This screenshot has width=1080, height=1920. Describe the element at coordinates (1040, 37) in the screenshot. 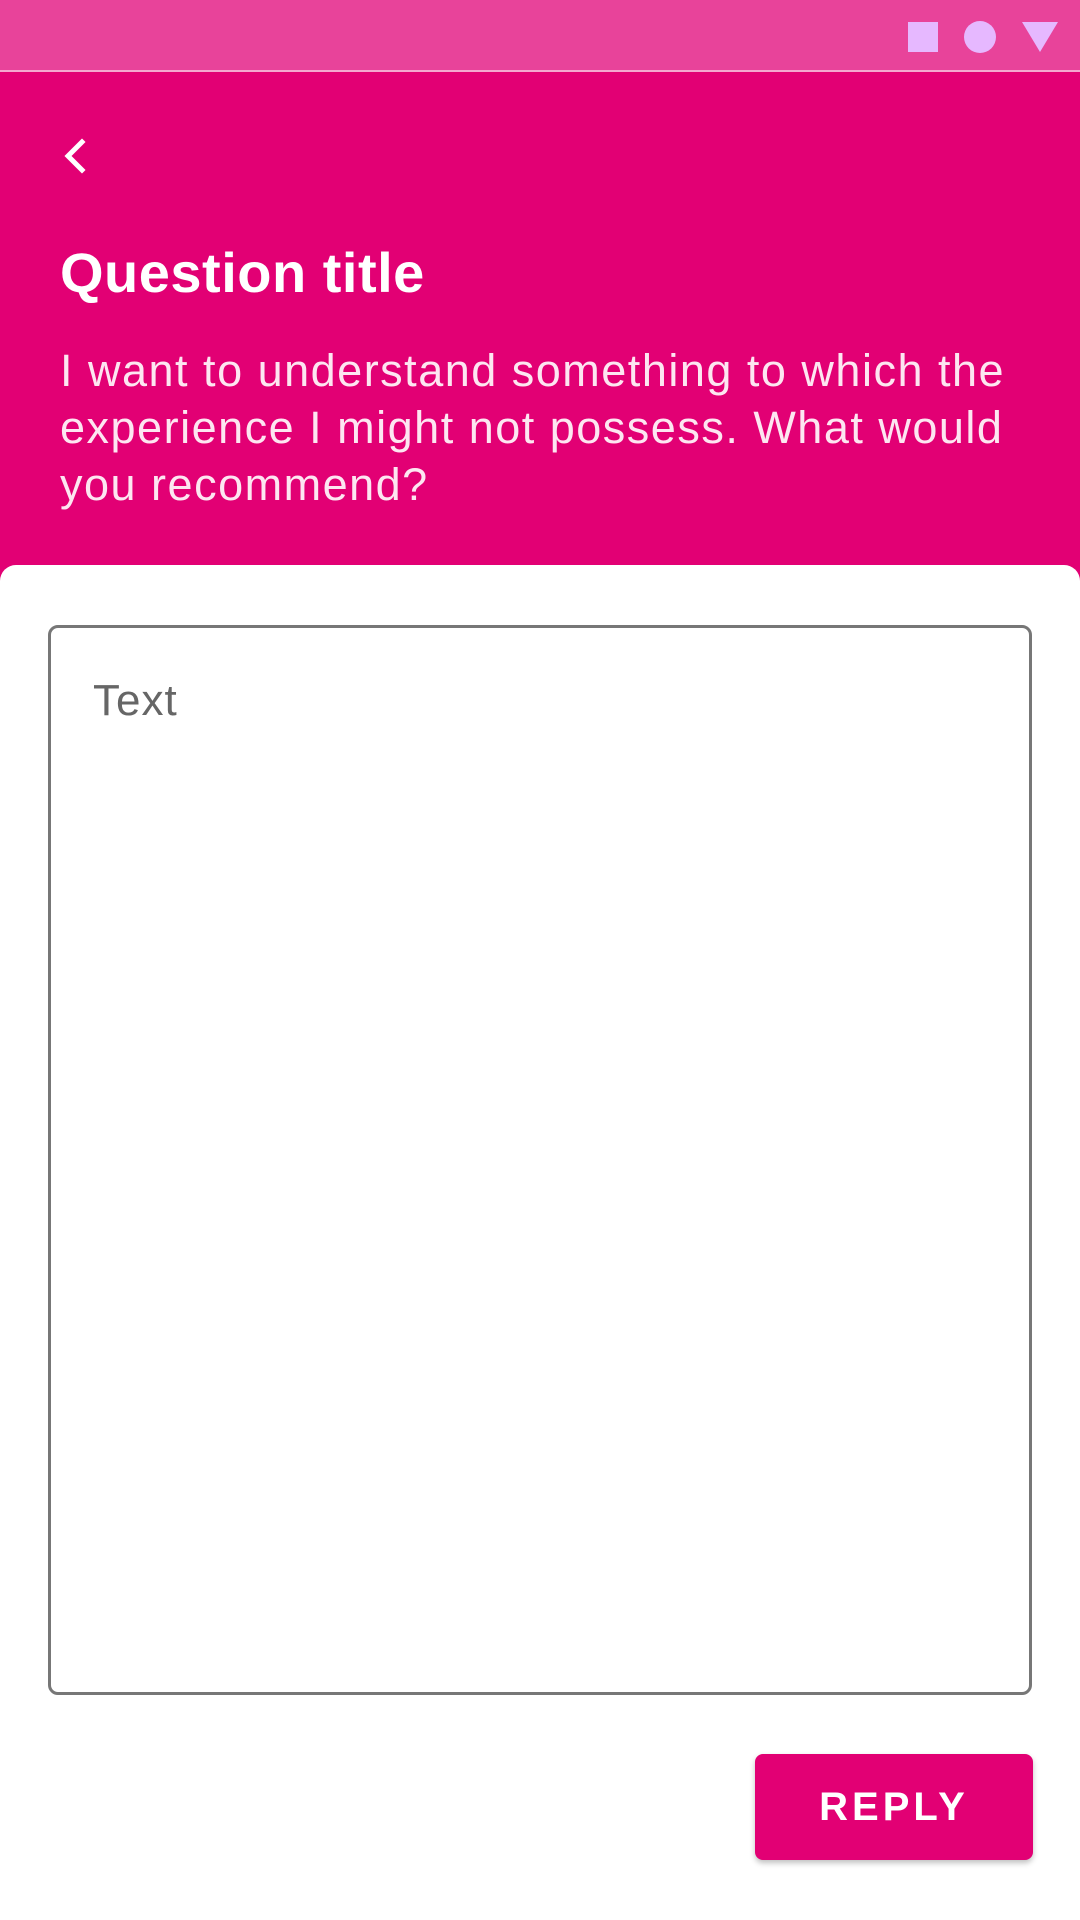

I see `triangle-icon` at that location.